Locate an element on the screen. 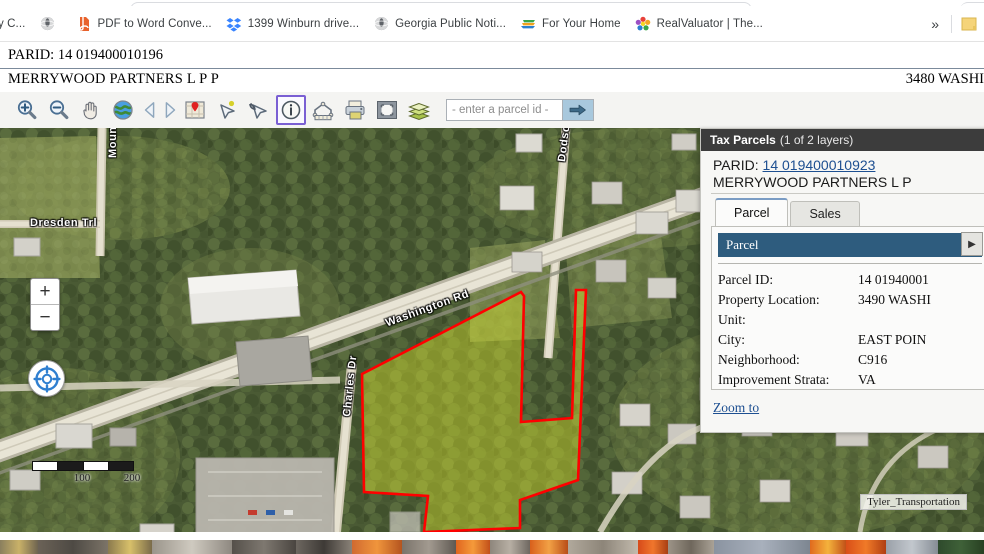 This screenshot has height=554, width=984. field-row-unit: Unit: is located at coordinates (850, 320).